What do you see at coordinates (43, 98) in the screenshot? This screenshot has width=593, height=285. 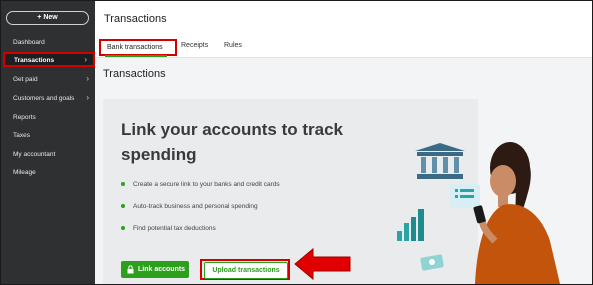 I see `sidebar-item-customers-goals: Customers and goals` at bounding box center [43, 98].